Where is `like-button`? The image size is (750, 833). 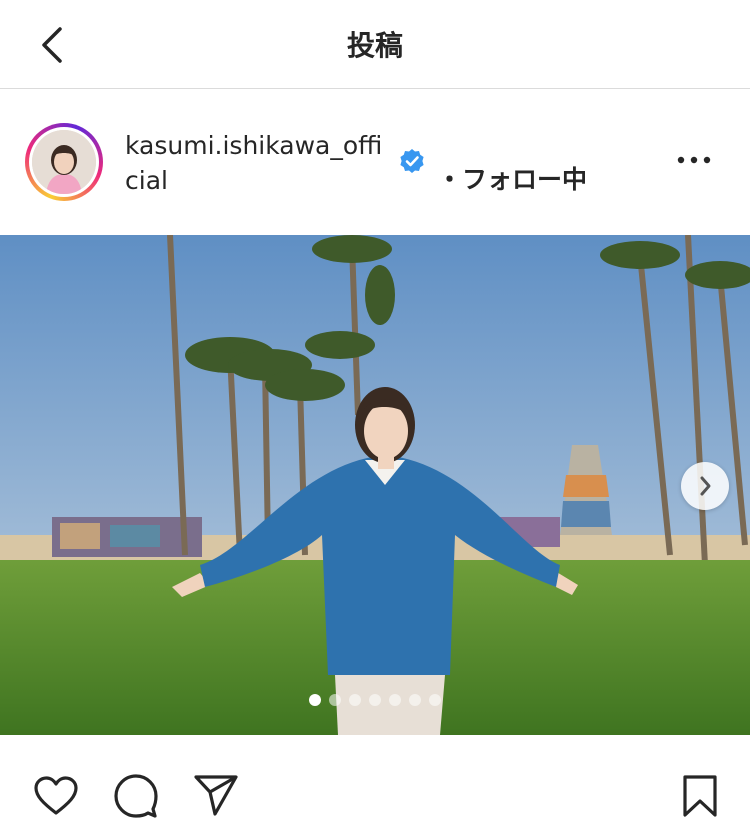
like-button is located at coordinates (56, 796).